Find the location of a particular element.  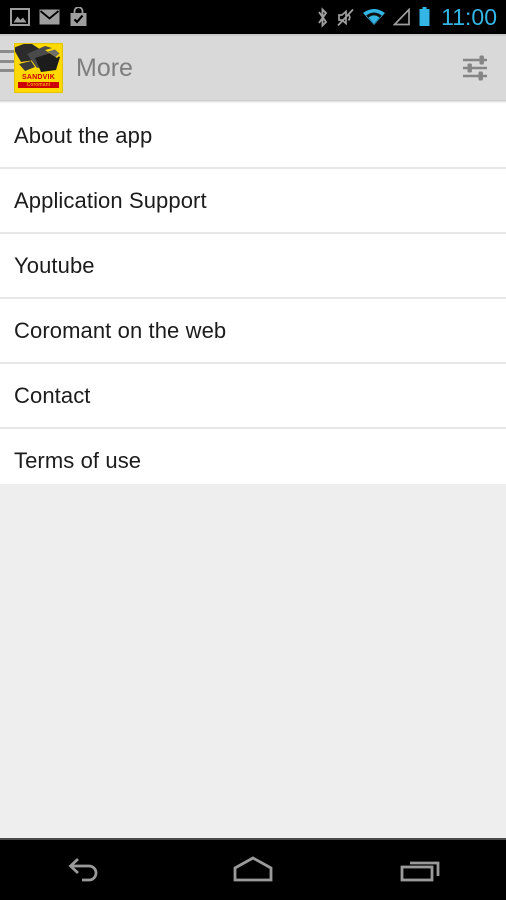

bluetooth-icon is located at coordinates (322, 17).